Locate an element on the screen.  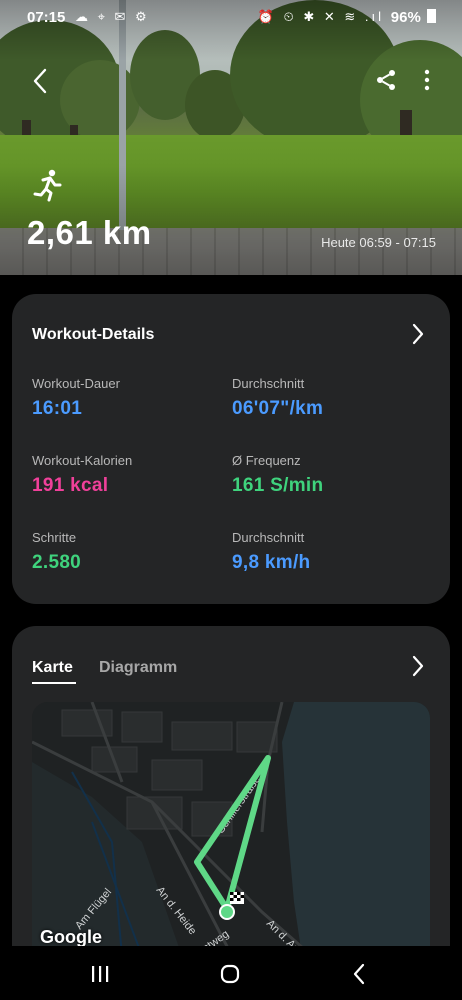
share-icon is located at coordinates (386, 80).